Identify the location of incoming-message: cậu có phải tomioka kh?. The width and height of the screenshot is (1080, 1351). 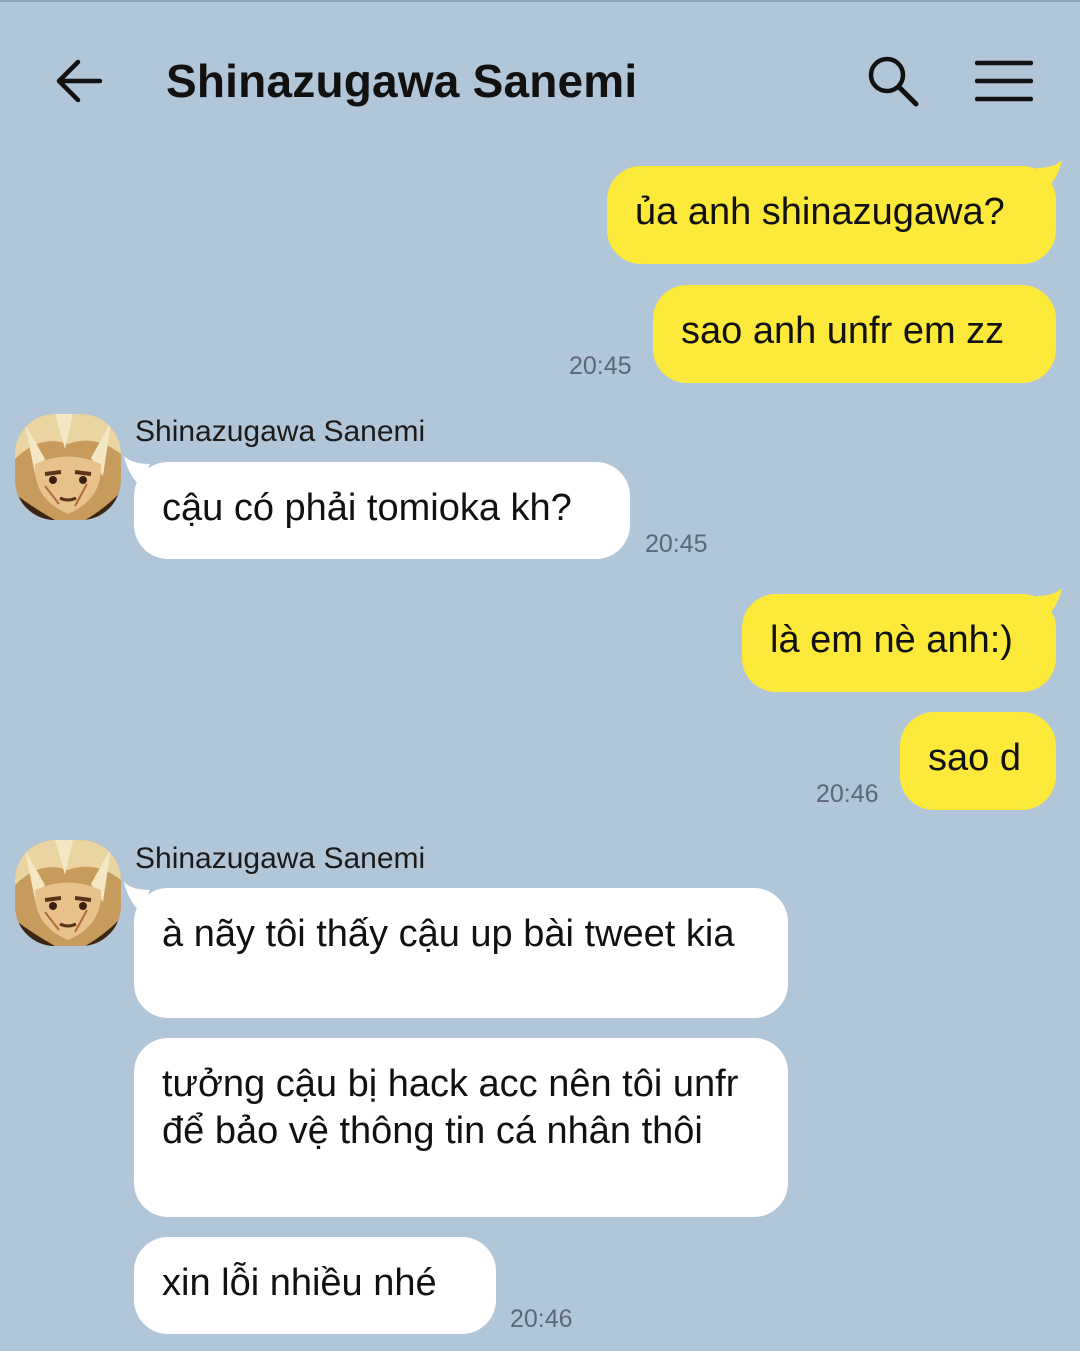
(382, 510).